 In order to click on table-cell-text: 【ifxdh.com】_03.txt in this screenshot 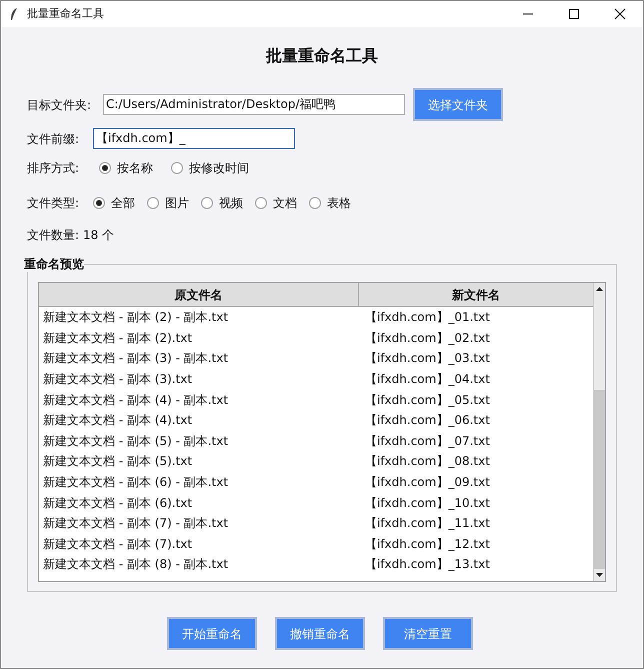, I will do `click(427, 359)`.